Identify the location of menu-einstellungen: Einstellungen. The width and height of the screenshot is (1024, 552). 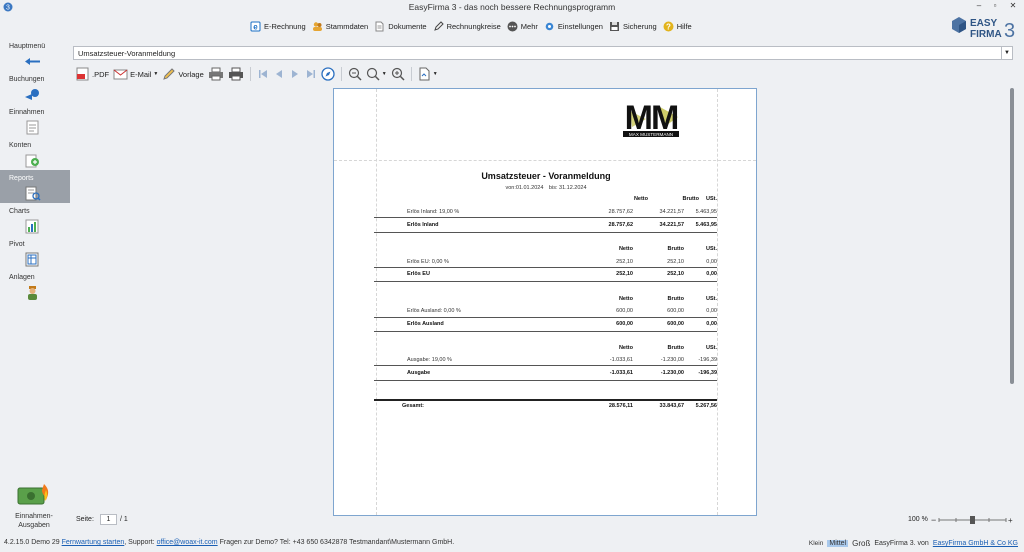
(573, 26).